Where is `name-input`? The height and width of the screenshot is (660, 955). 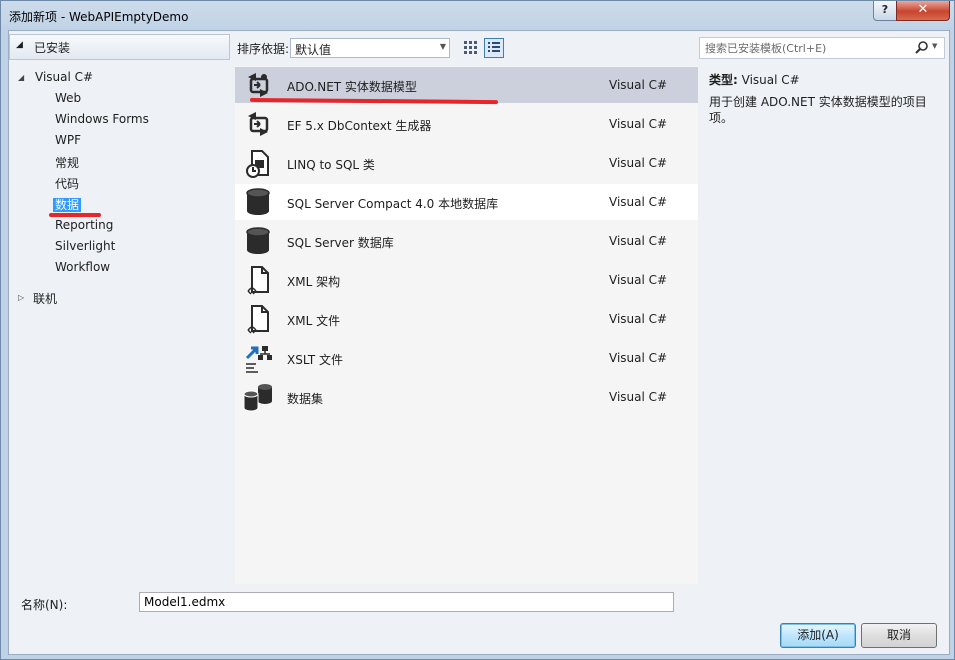
name-input is located at coordinates (406, 602).